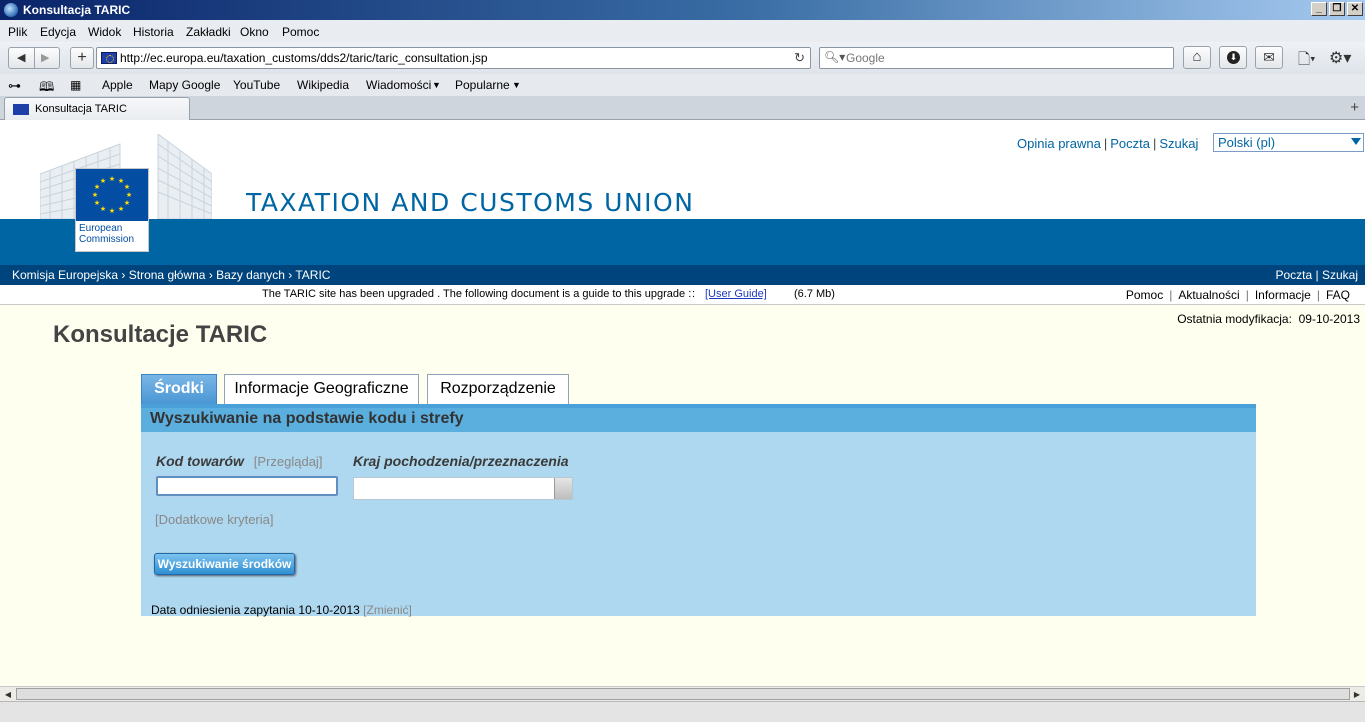 The height and width of the screenshot is (722, 1365). Describe the element at coordinates (463, 488) in the screenshot. I see `kraj-select` at that location.